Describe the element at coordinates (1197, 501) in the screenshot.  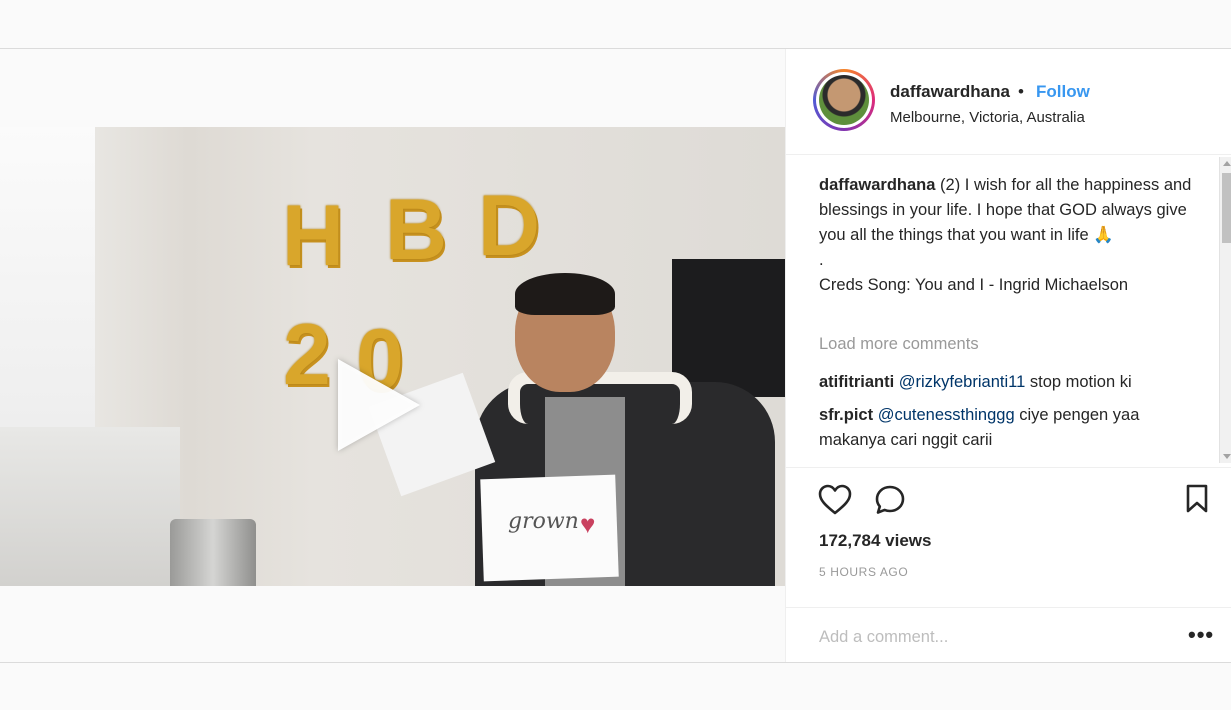
I see `bookmark-icon` at that location.